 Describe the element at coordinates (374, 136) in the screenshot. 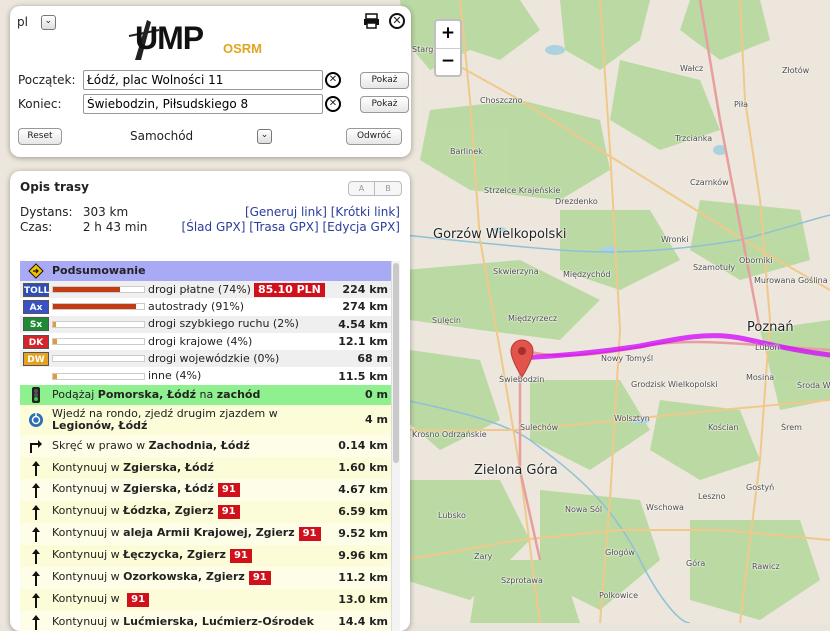

I see `reverse-button: Odwróć` at that location.